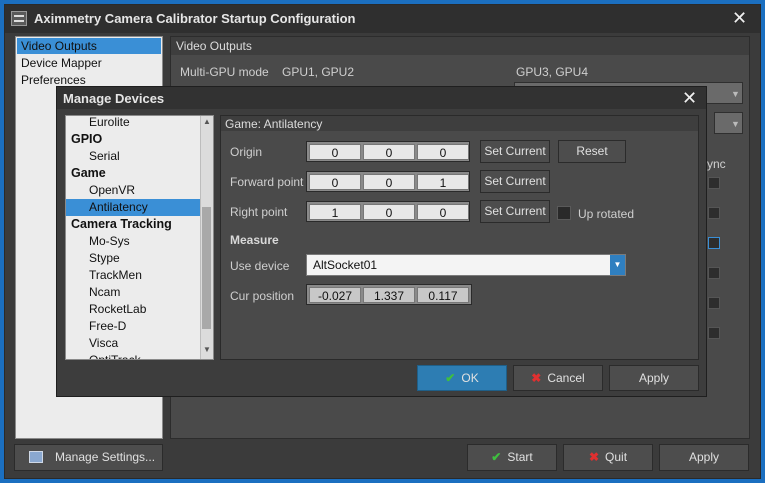 Image resolution: width=765 pixels, height=483 pixels. What do you see at coordinates (335, 295) in the screenshot?
I see `cur-position-x: -0.027` at bounding box center [335, 295].